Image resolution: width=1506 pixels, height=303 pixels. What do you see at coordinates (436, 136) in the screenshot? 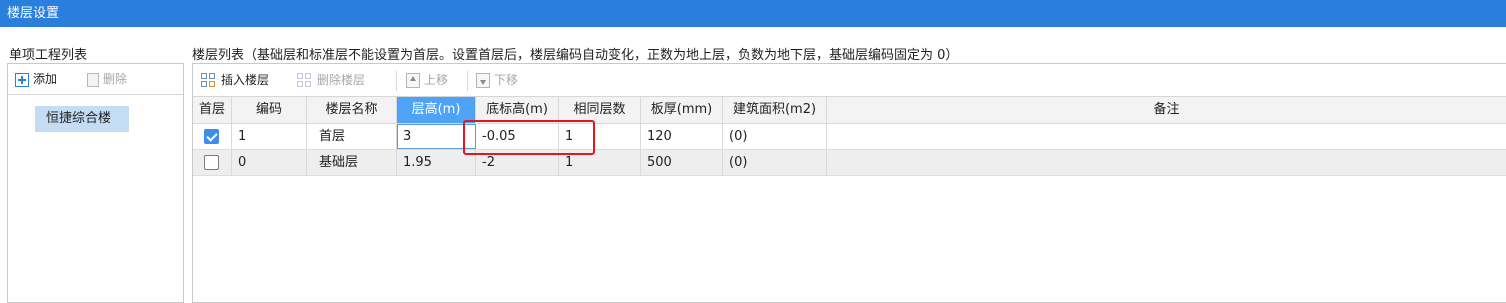
I see `cell-floor-height: 3` at bounding box center [436, 136].